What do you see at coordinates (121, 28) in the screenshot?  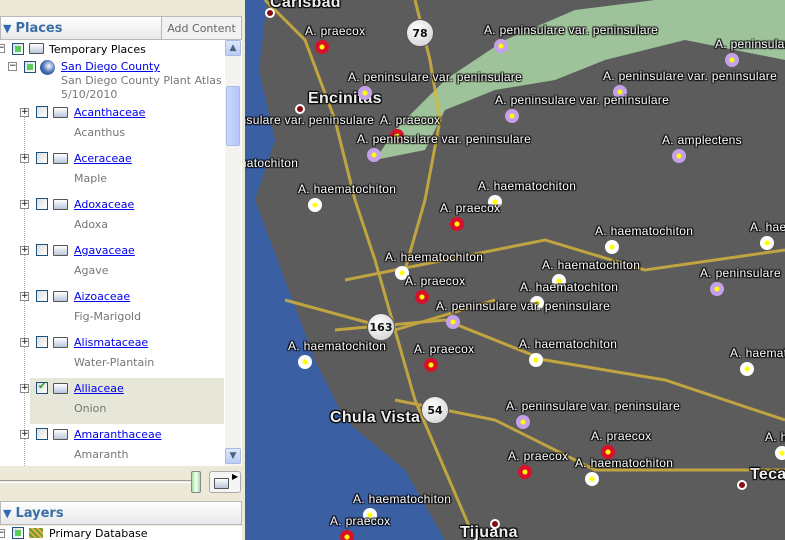 I see `places-panel-header: ▼ Places Add Content` at bounding box center [121, 28].